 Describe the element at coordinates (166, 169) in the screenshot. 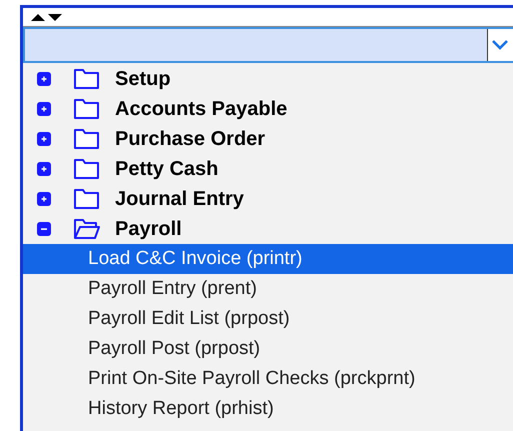

I see `folder-label: Petty Cash` at that location.